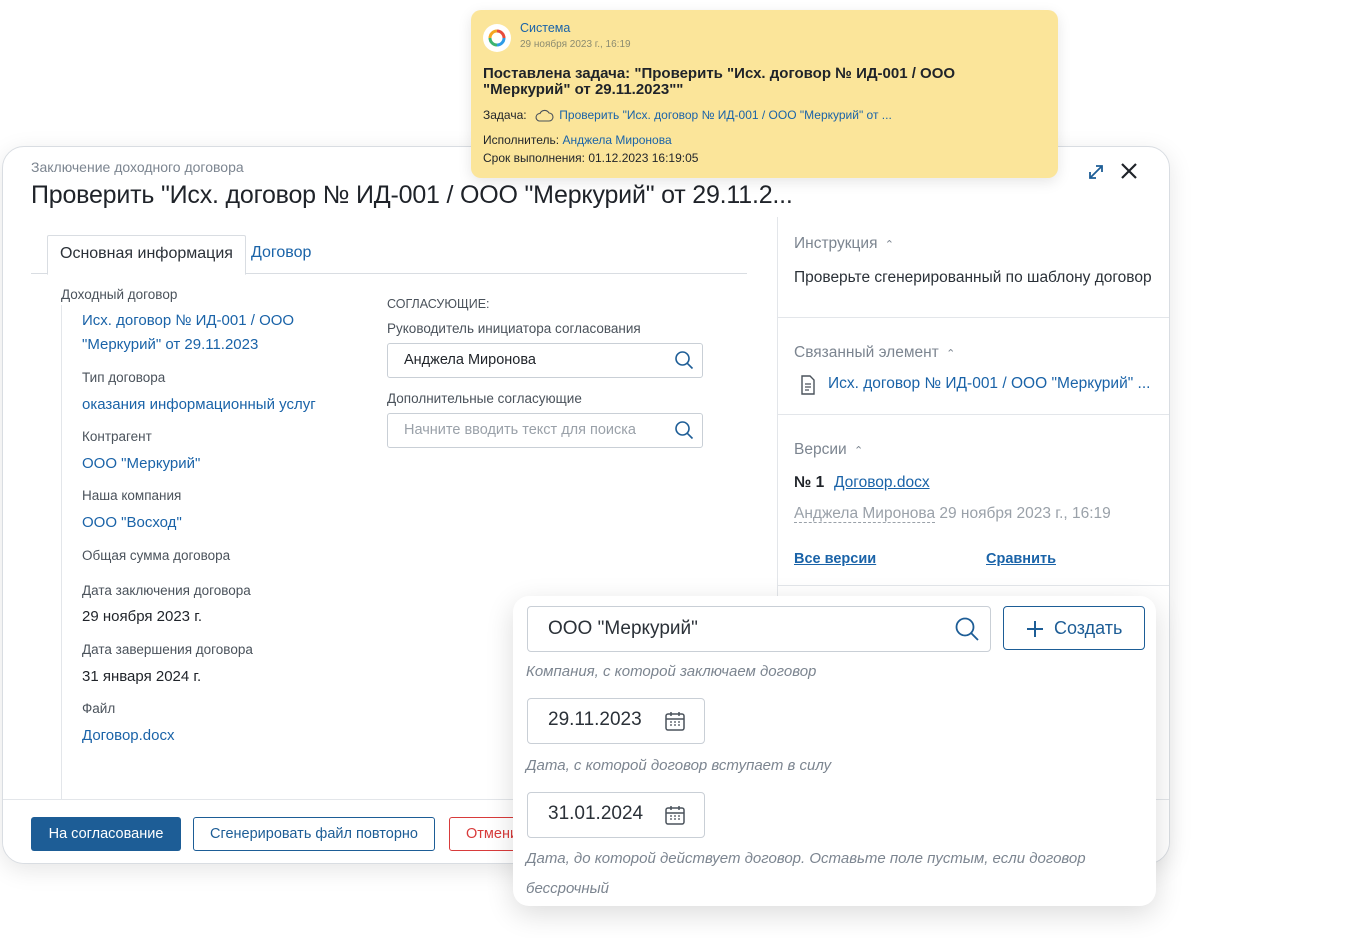  Describe the element at coordinates (470, 360) in the screenshot. I see `head-approver-value: Анджела Миронова` at that location.